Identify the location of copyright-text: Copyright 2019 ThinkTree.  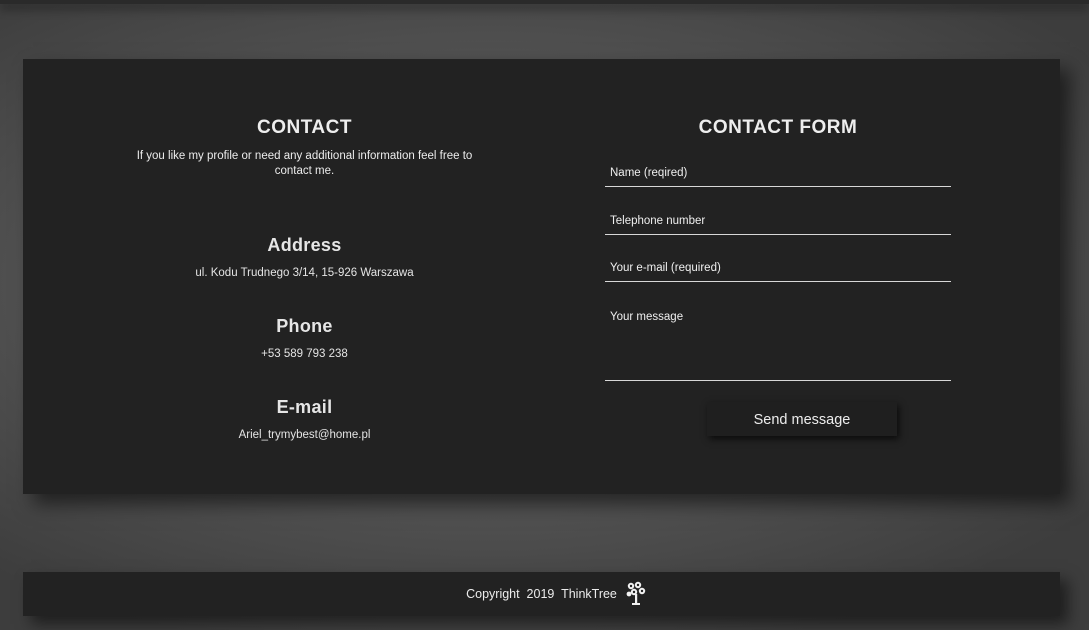
(541, 594).